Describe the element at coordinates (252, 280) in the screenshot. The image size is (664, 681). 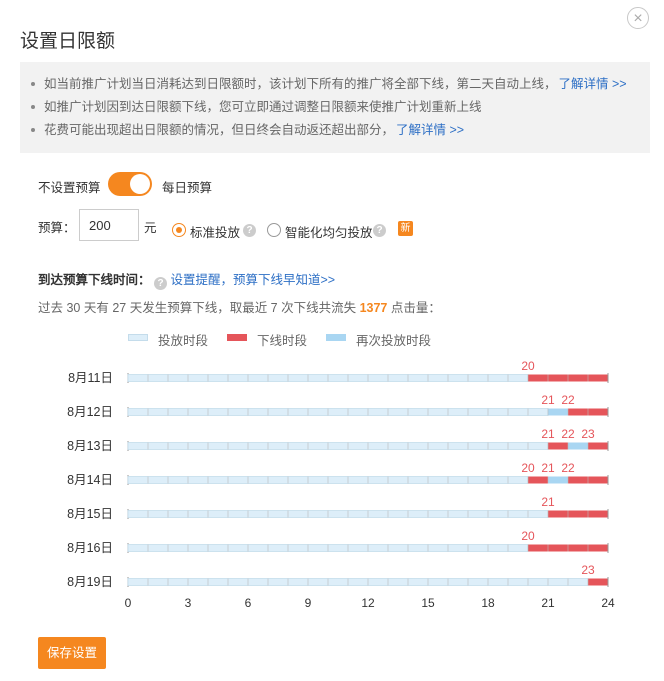
I see `set-reminder-link: 设置提醒，预算下线早知道>>` at that location.